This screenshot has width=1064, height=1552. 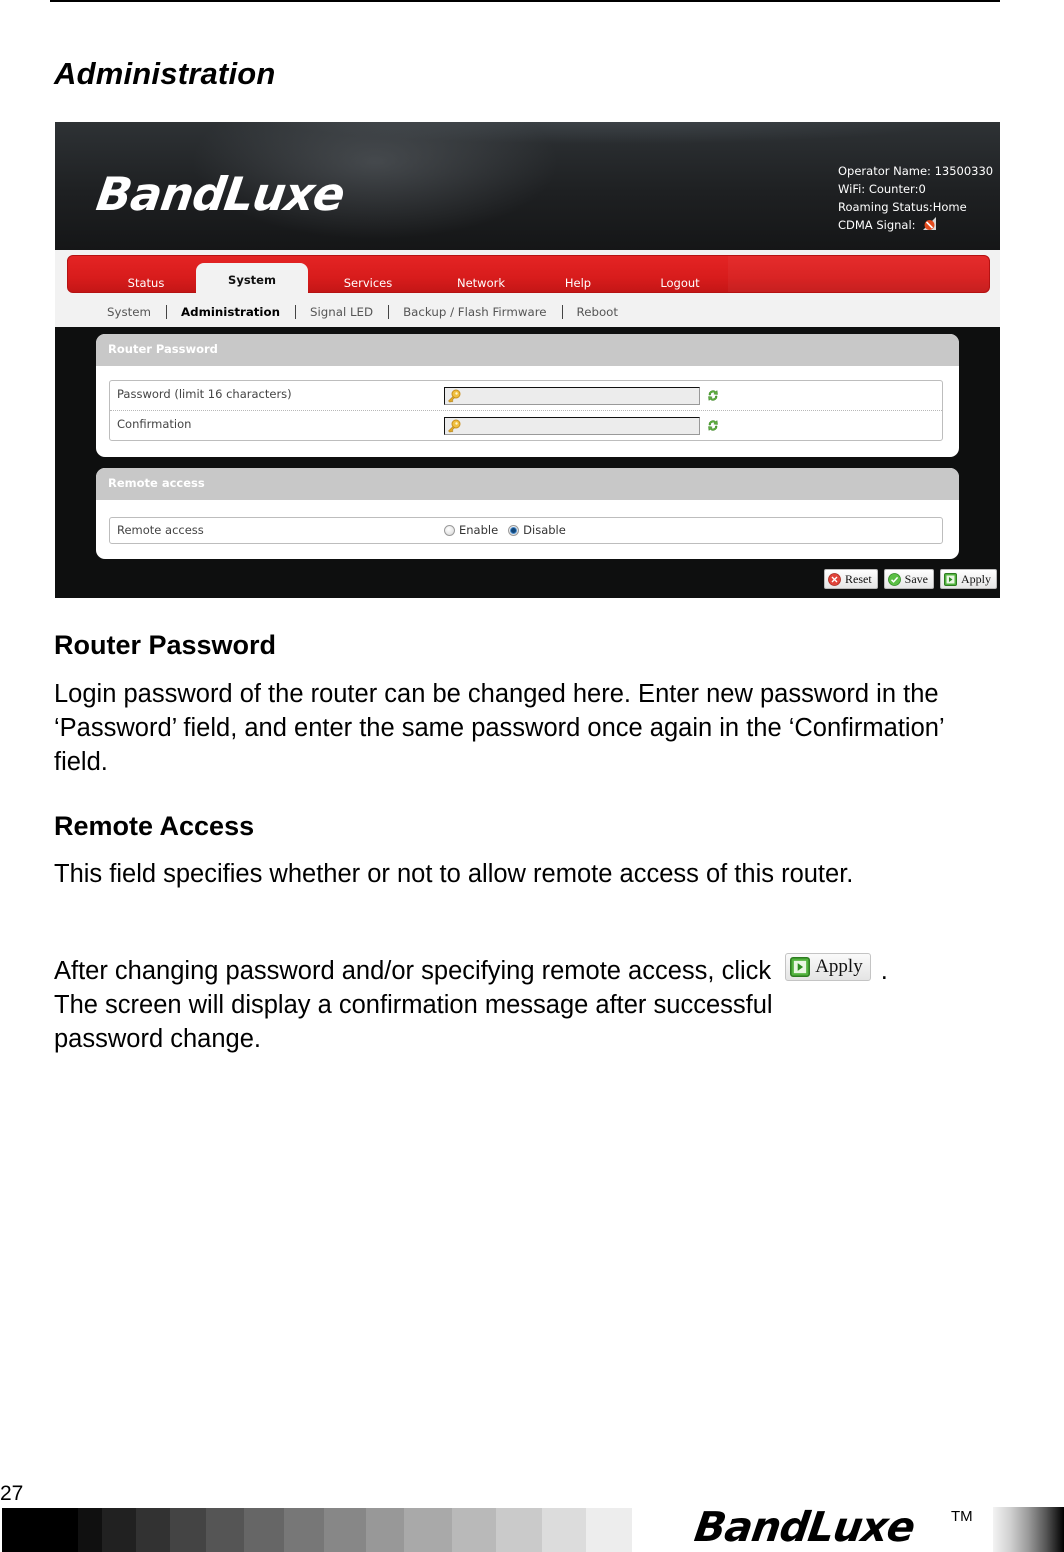 What do you see at coordinates (884, 971) in the screenshot?
I see `apply-instructions-period: .` at bounding box center [884, 971].